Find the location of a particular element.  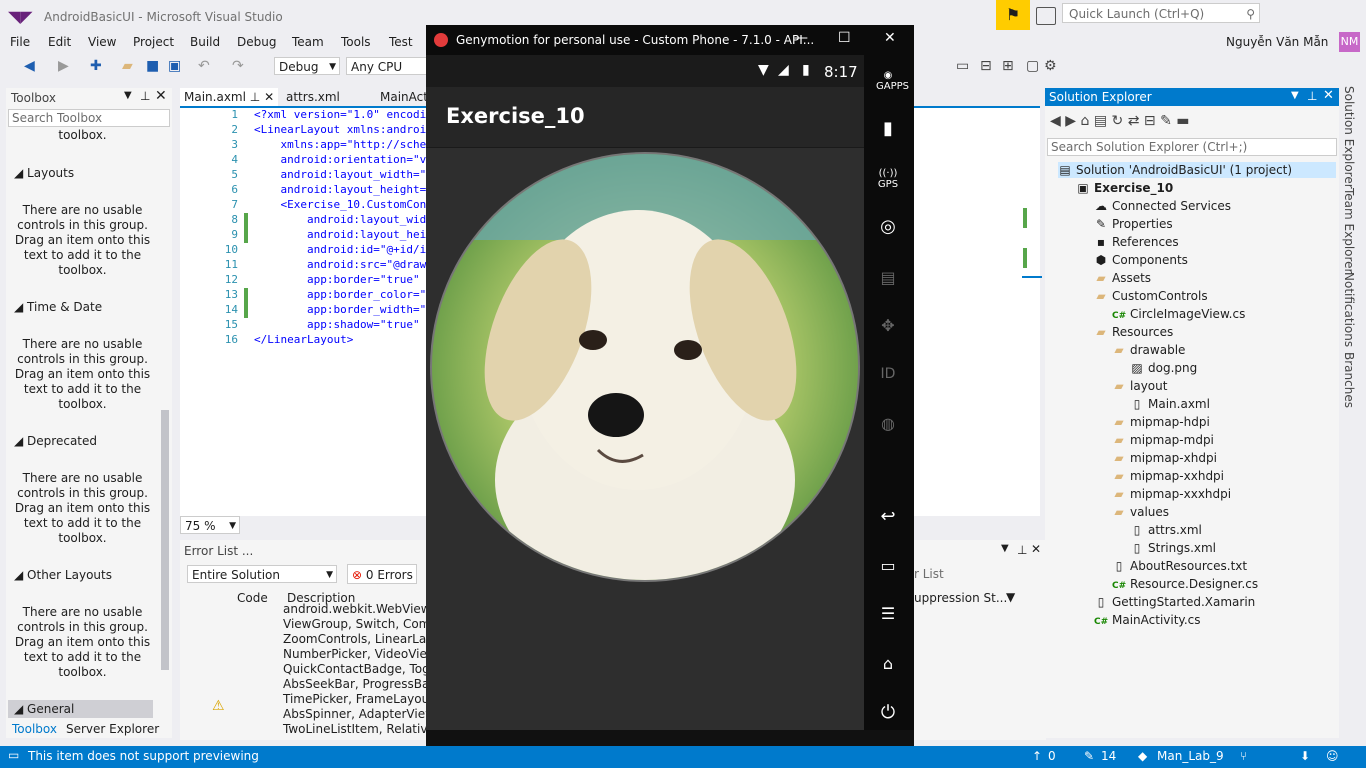

home-icon: ⌂ is located at coordinates (1084, 121).